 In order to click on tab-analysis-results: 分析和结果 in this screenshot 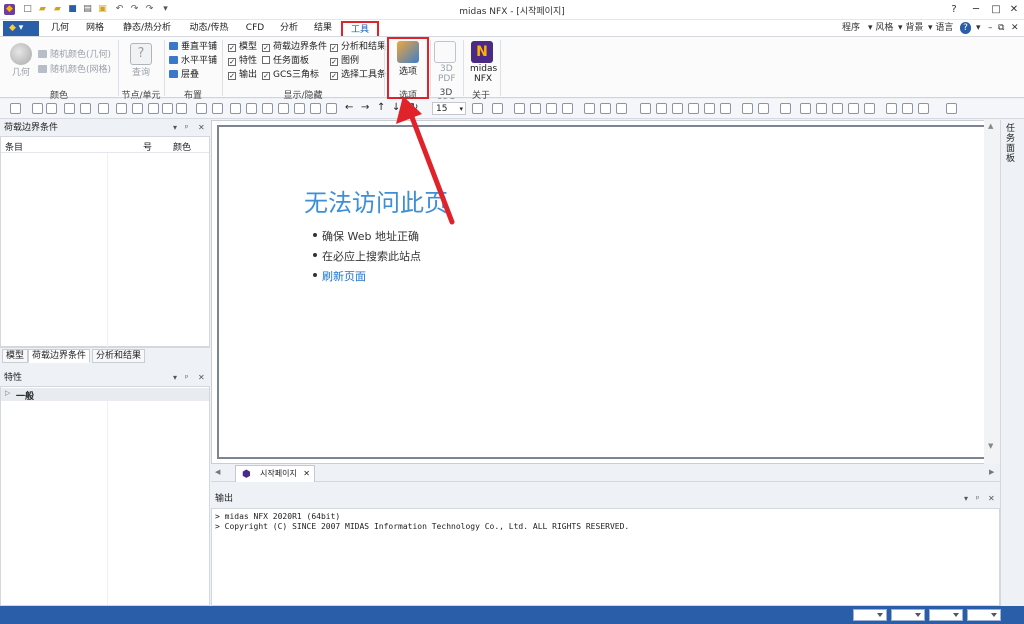, I will do `click(119, 356)`.